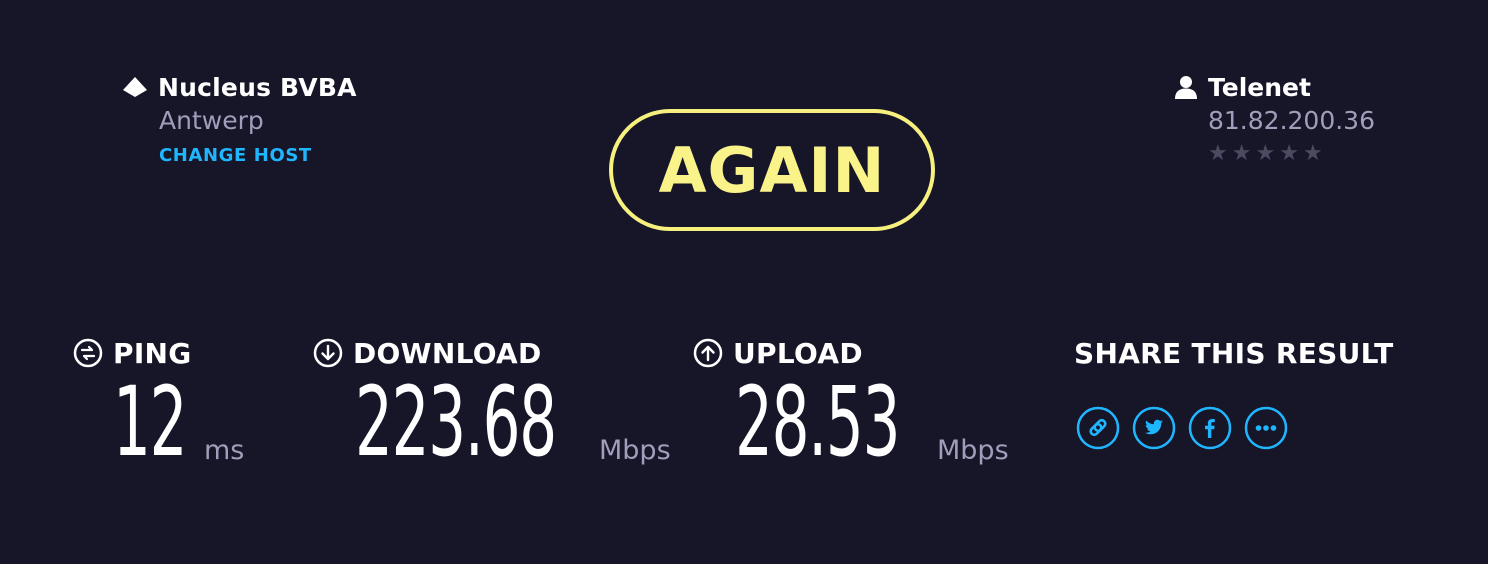  Describe the element at coordinates (973, 450) in the screenshot. I see `upload-unit: Mbps` at that location.